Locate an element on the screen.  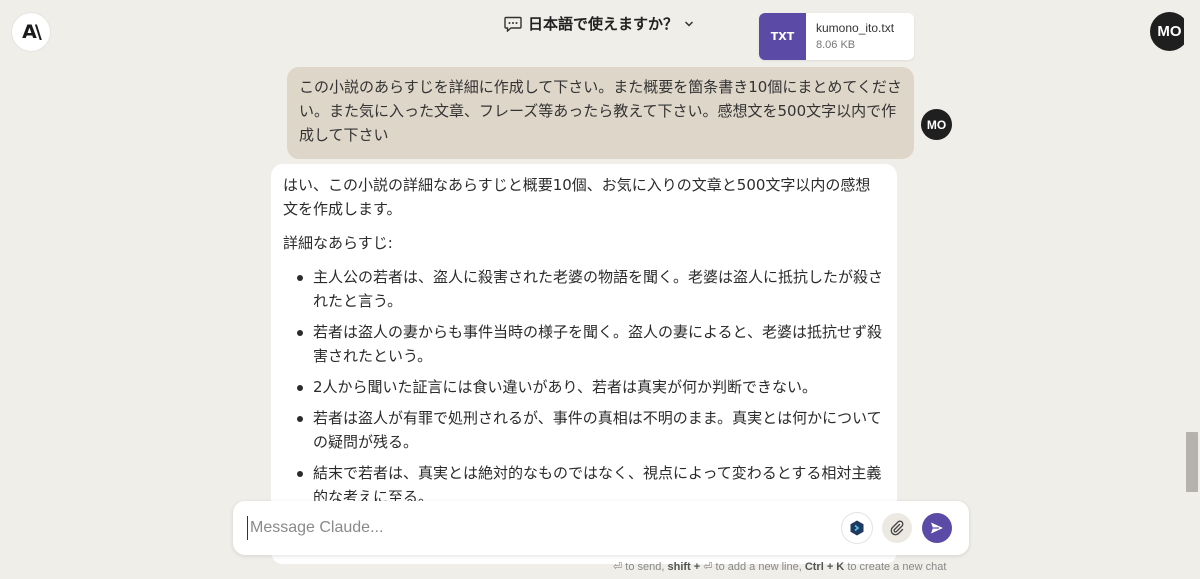
send-arrow-icon is located at coordinates (937, 528).